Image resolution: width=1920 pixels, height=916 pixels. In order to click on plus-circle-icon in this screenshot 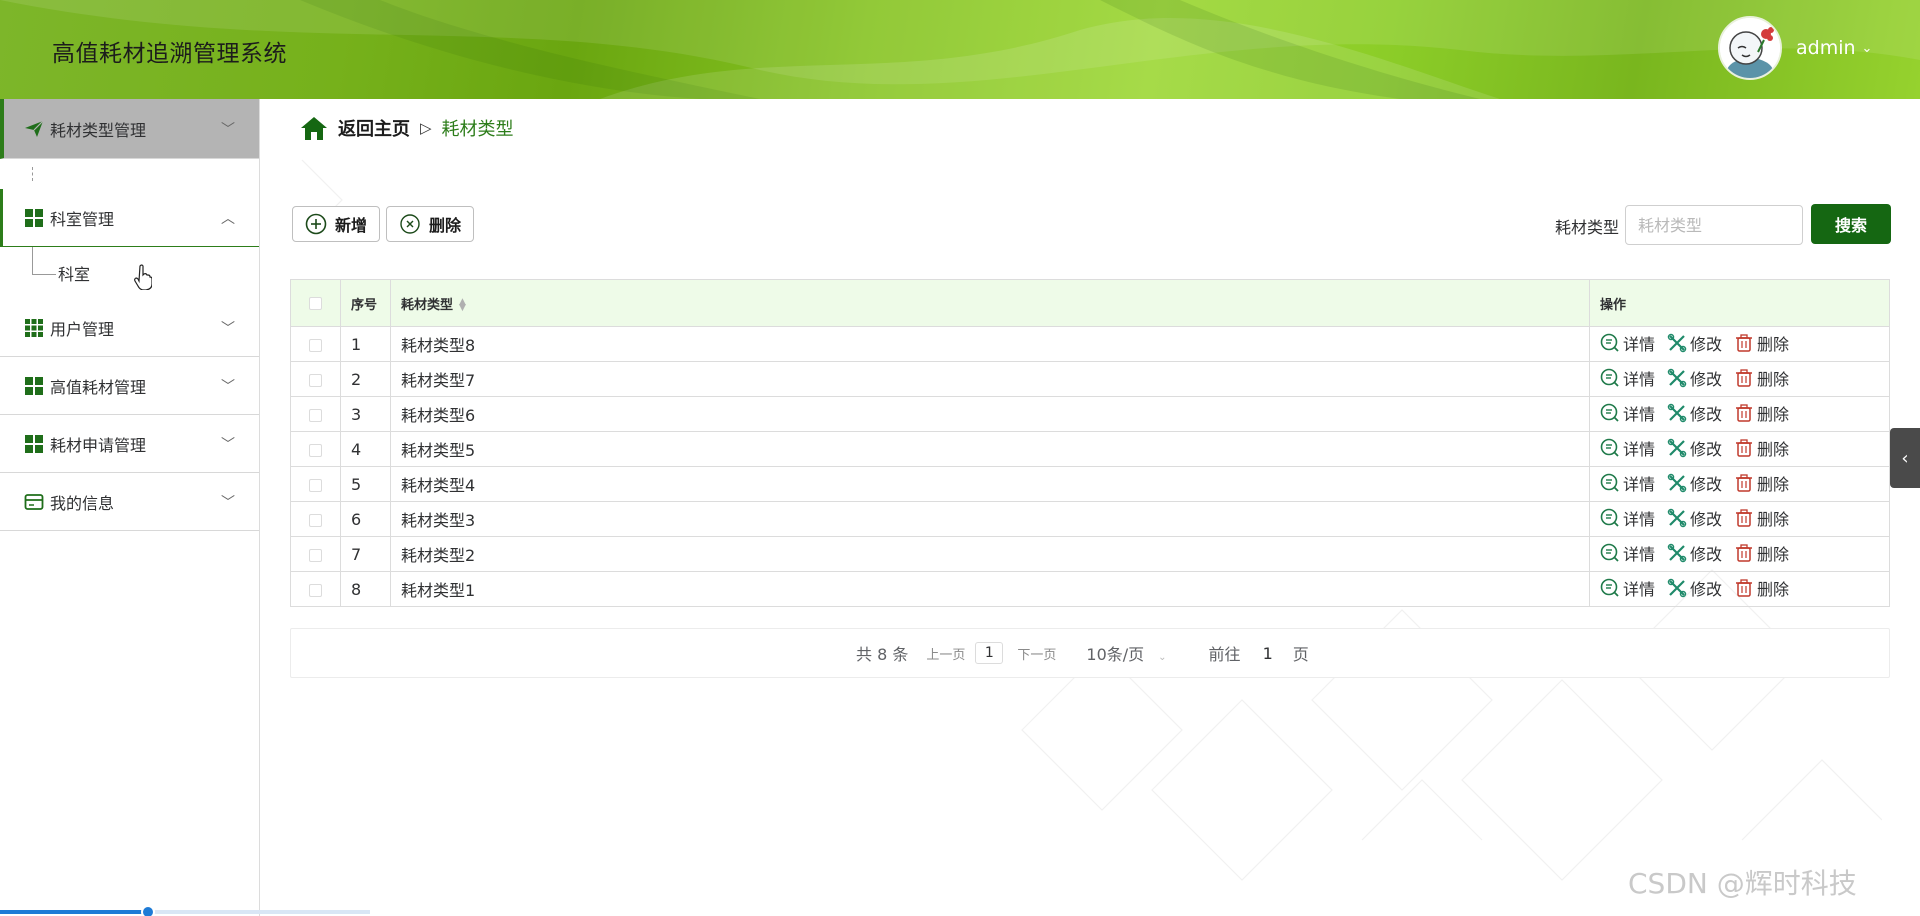, I will do `click(316, 224)`.